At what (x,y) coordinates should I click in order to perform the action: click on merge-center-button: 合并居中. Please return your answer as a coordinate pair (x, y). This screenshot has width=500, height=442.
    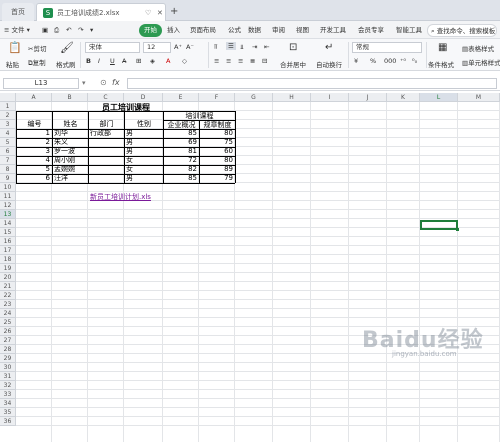
    Looking at the image, I should click on (293, 64).